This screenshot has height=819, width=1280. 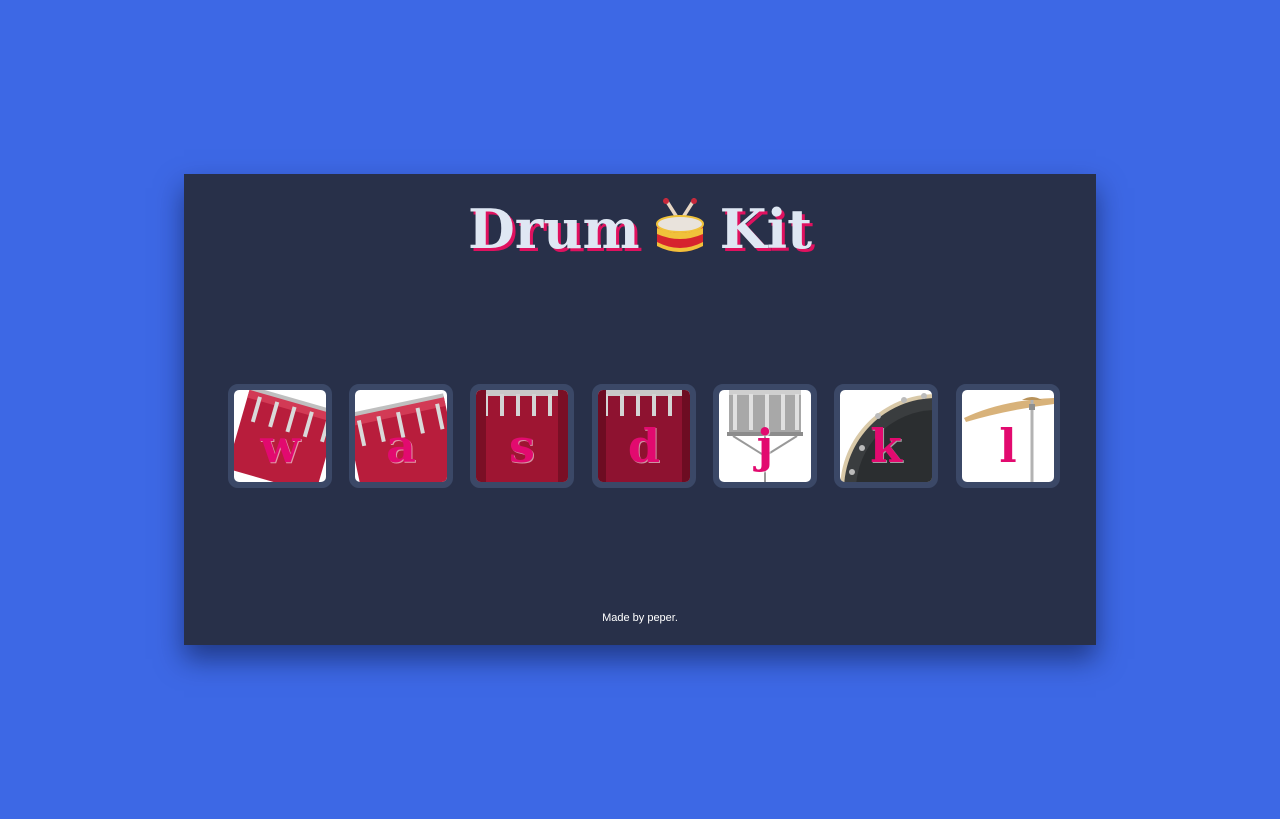 I want to click on title-word-kit: Kit, so click(x=766, y=228).